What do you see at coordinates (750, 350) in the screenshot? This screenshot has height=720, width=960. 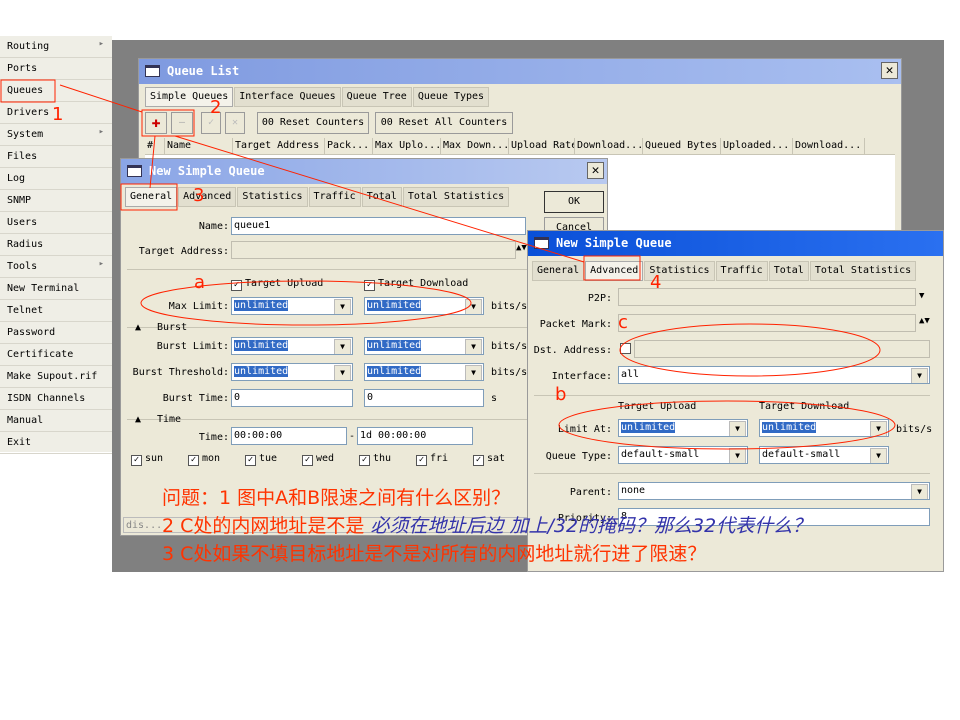 I see `annotation-ellipse-c` at bounding box center [750, 350].